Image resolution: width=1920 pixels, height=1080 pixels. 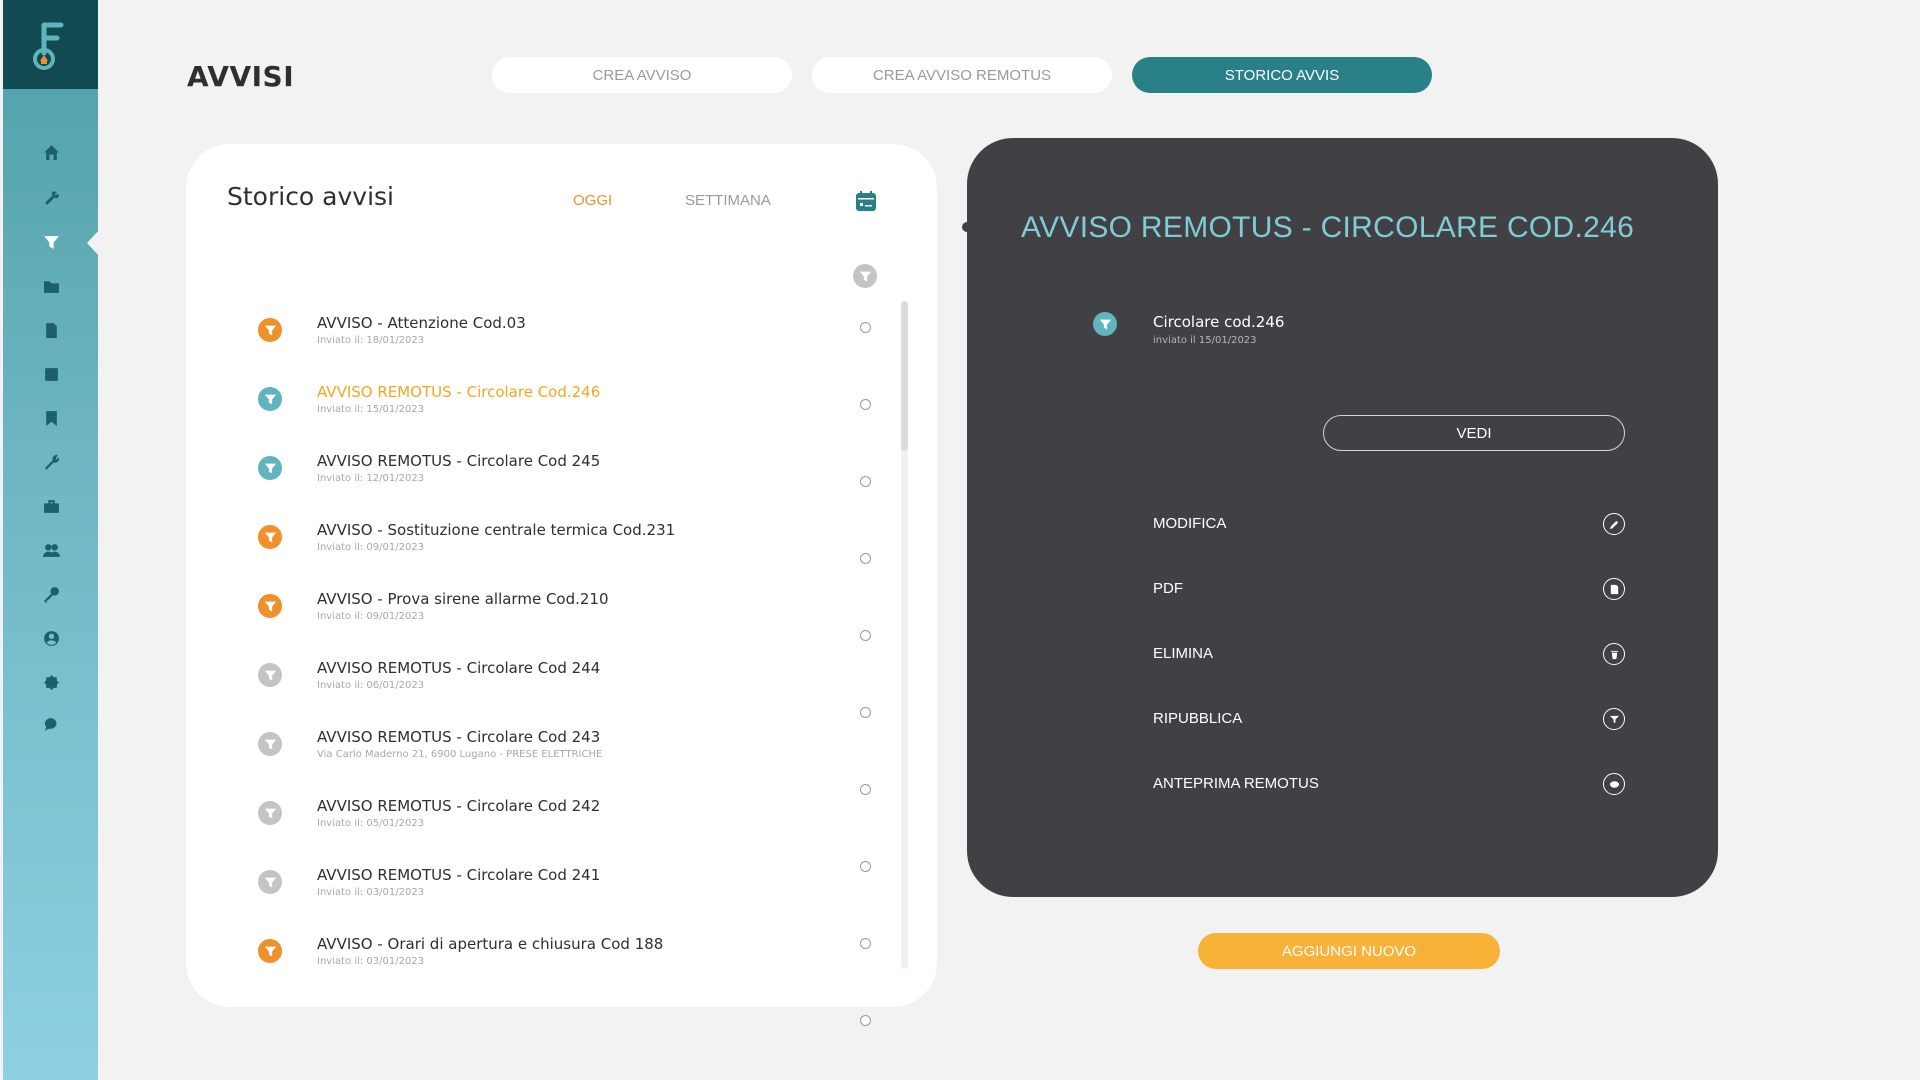 What do you see at coordinates (1198, 718) in the screenshot?
I see `action-label: RIPUBBLICA` at bounding box center [1198, 718].